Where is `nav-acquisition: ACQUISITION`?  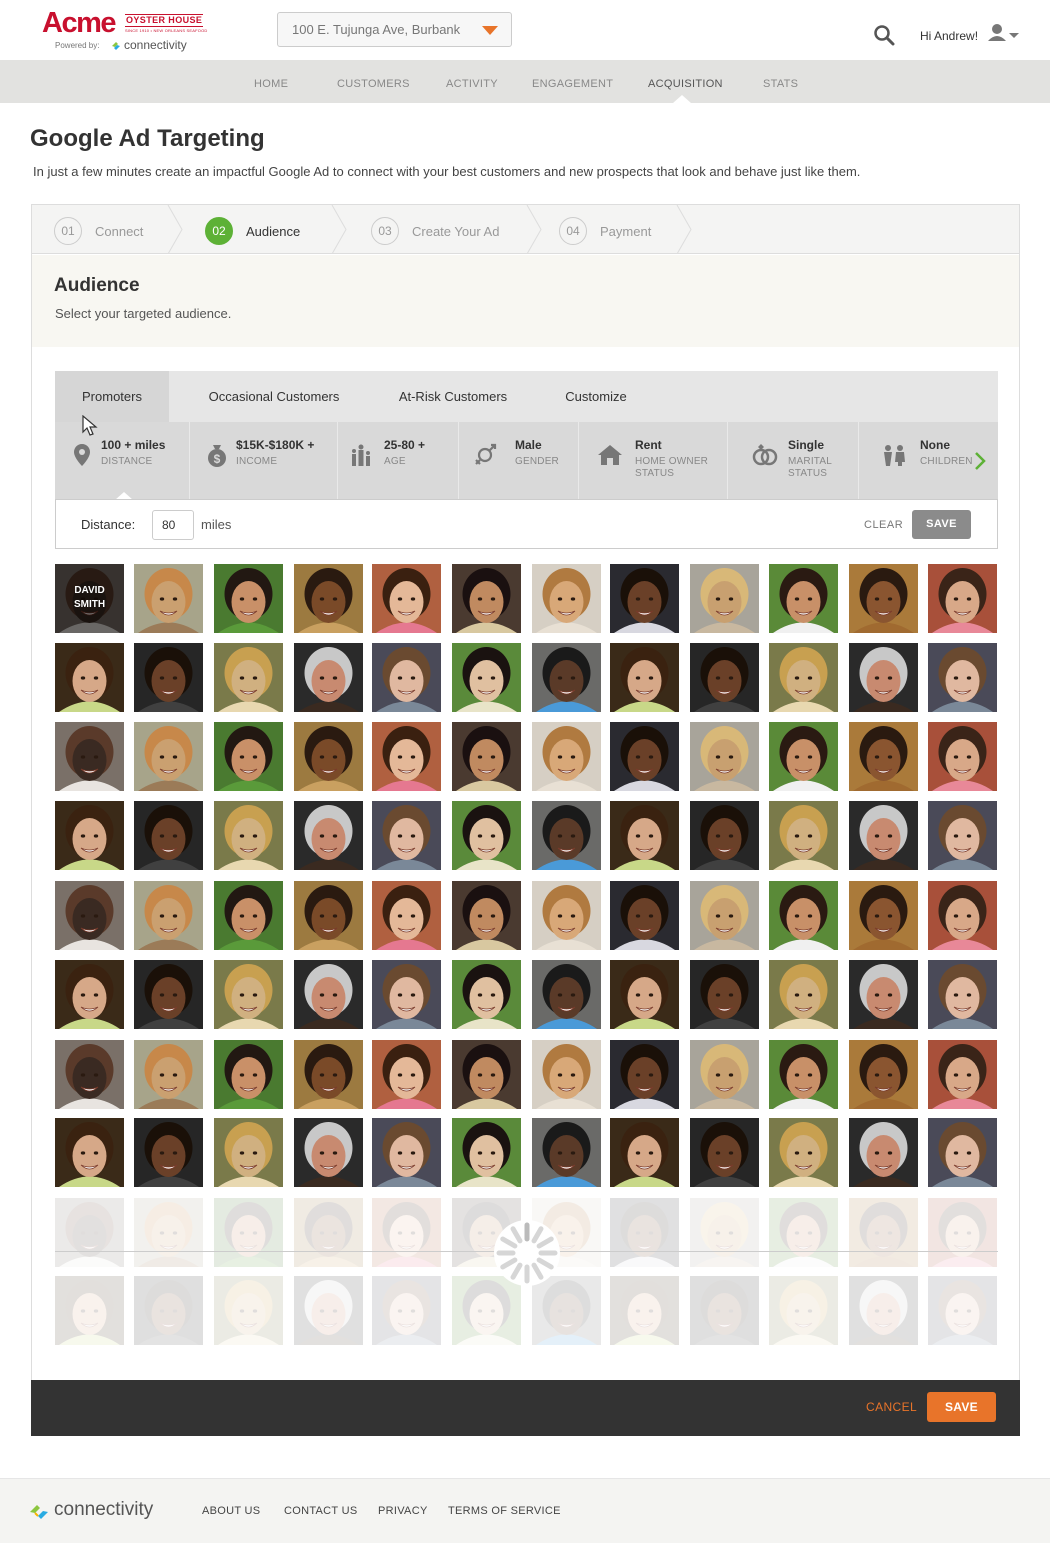 nav-acquisition: ACQUISITION is located at coordinates (685, 84).